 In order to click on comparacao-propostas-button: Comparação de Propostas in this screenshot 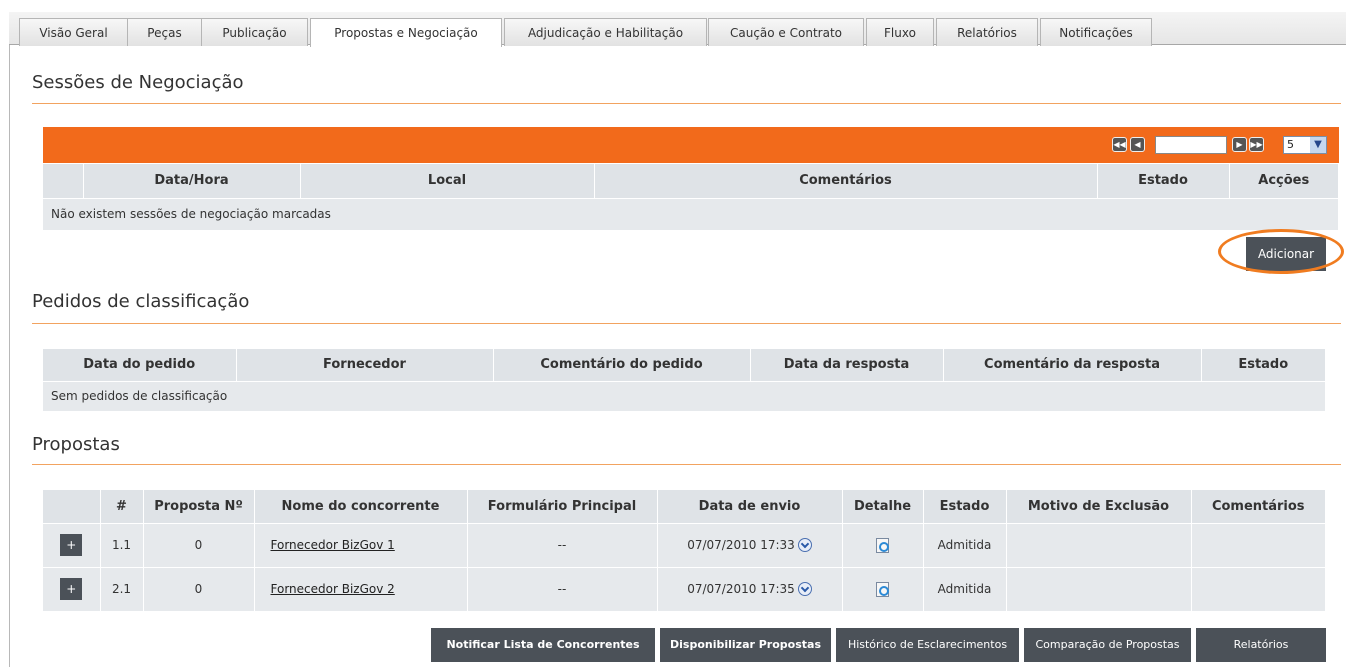, I will do `click(1107, 645)`.